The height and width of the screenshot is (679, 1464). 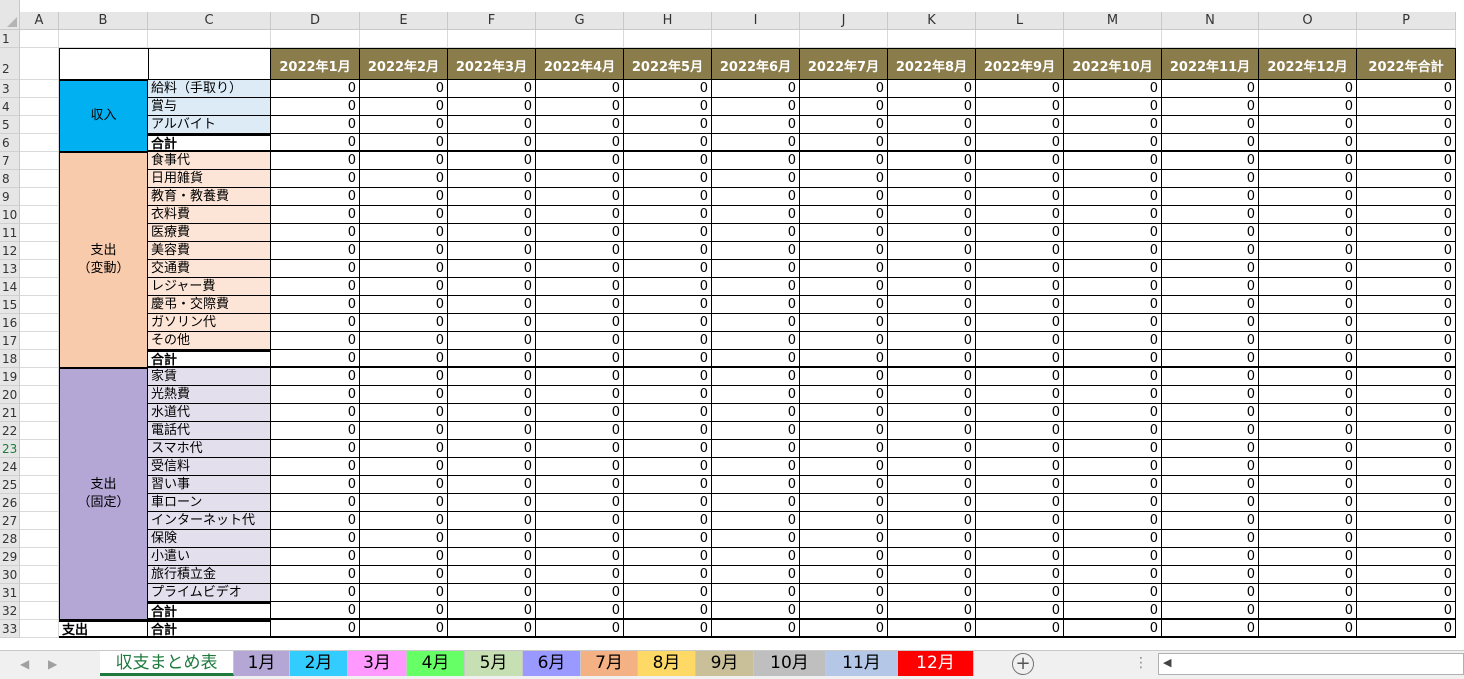 What do you see at coordinates (790, 663) in the screenshot?
I see `sheet-tab: 10月` at bounding box center [790, 663].